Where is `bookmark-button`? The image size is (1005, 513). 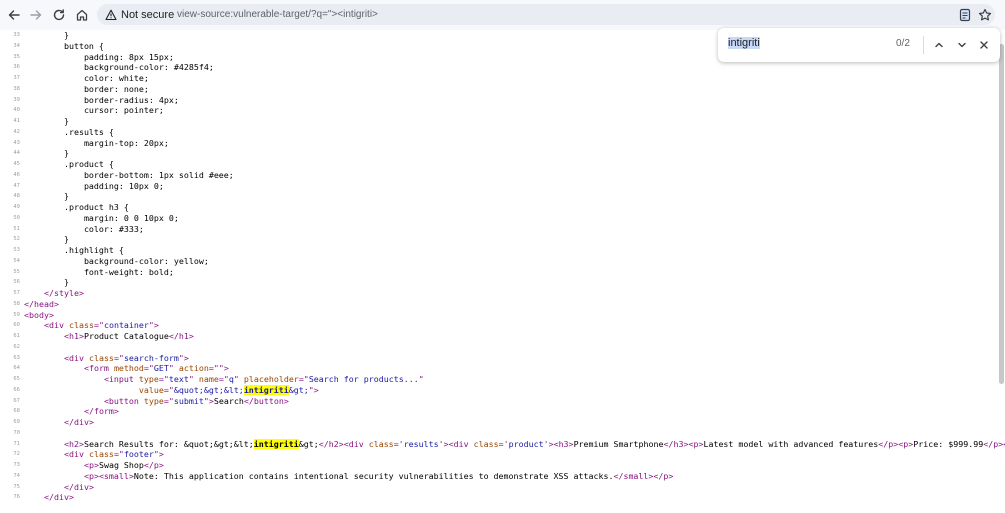 bookmark-button is located at coordinates (985, 15).